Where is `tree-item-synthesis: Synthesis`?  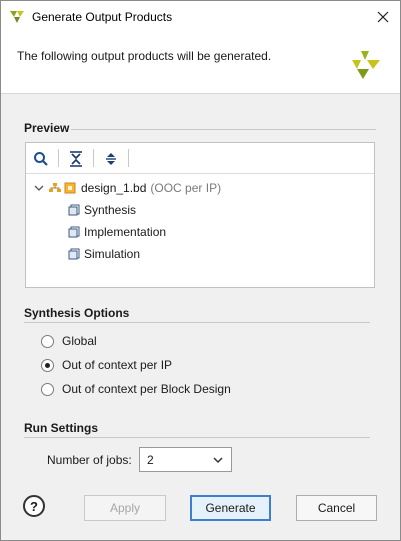
tree-item-synthesis: Synthesis is located at coordinates (102, 210).